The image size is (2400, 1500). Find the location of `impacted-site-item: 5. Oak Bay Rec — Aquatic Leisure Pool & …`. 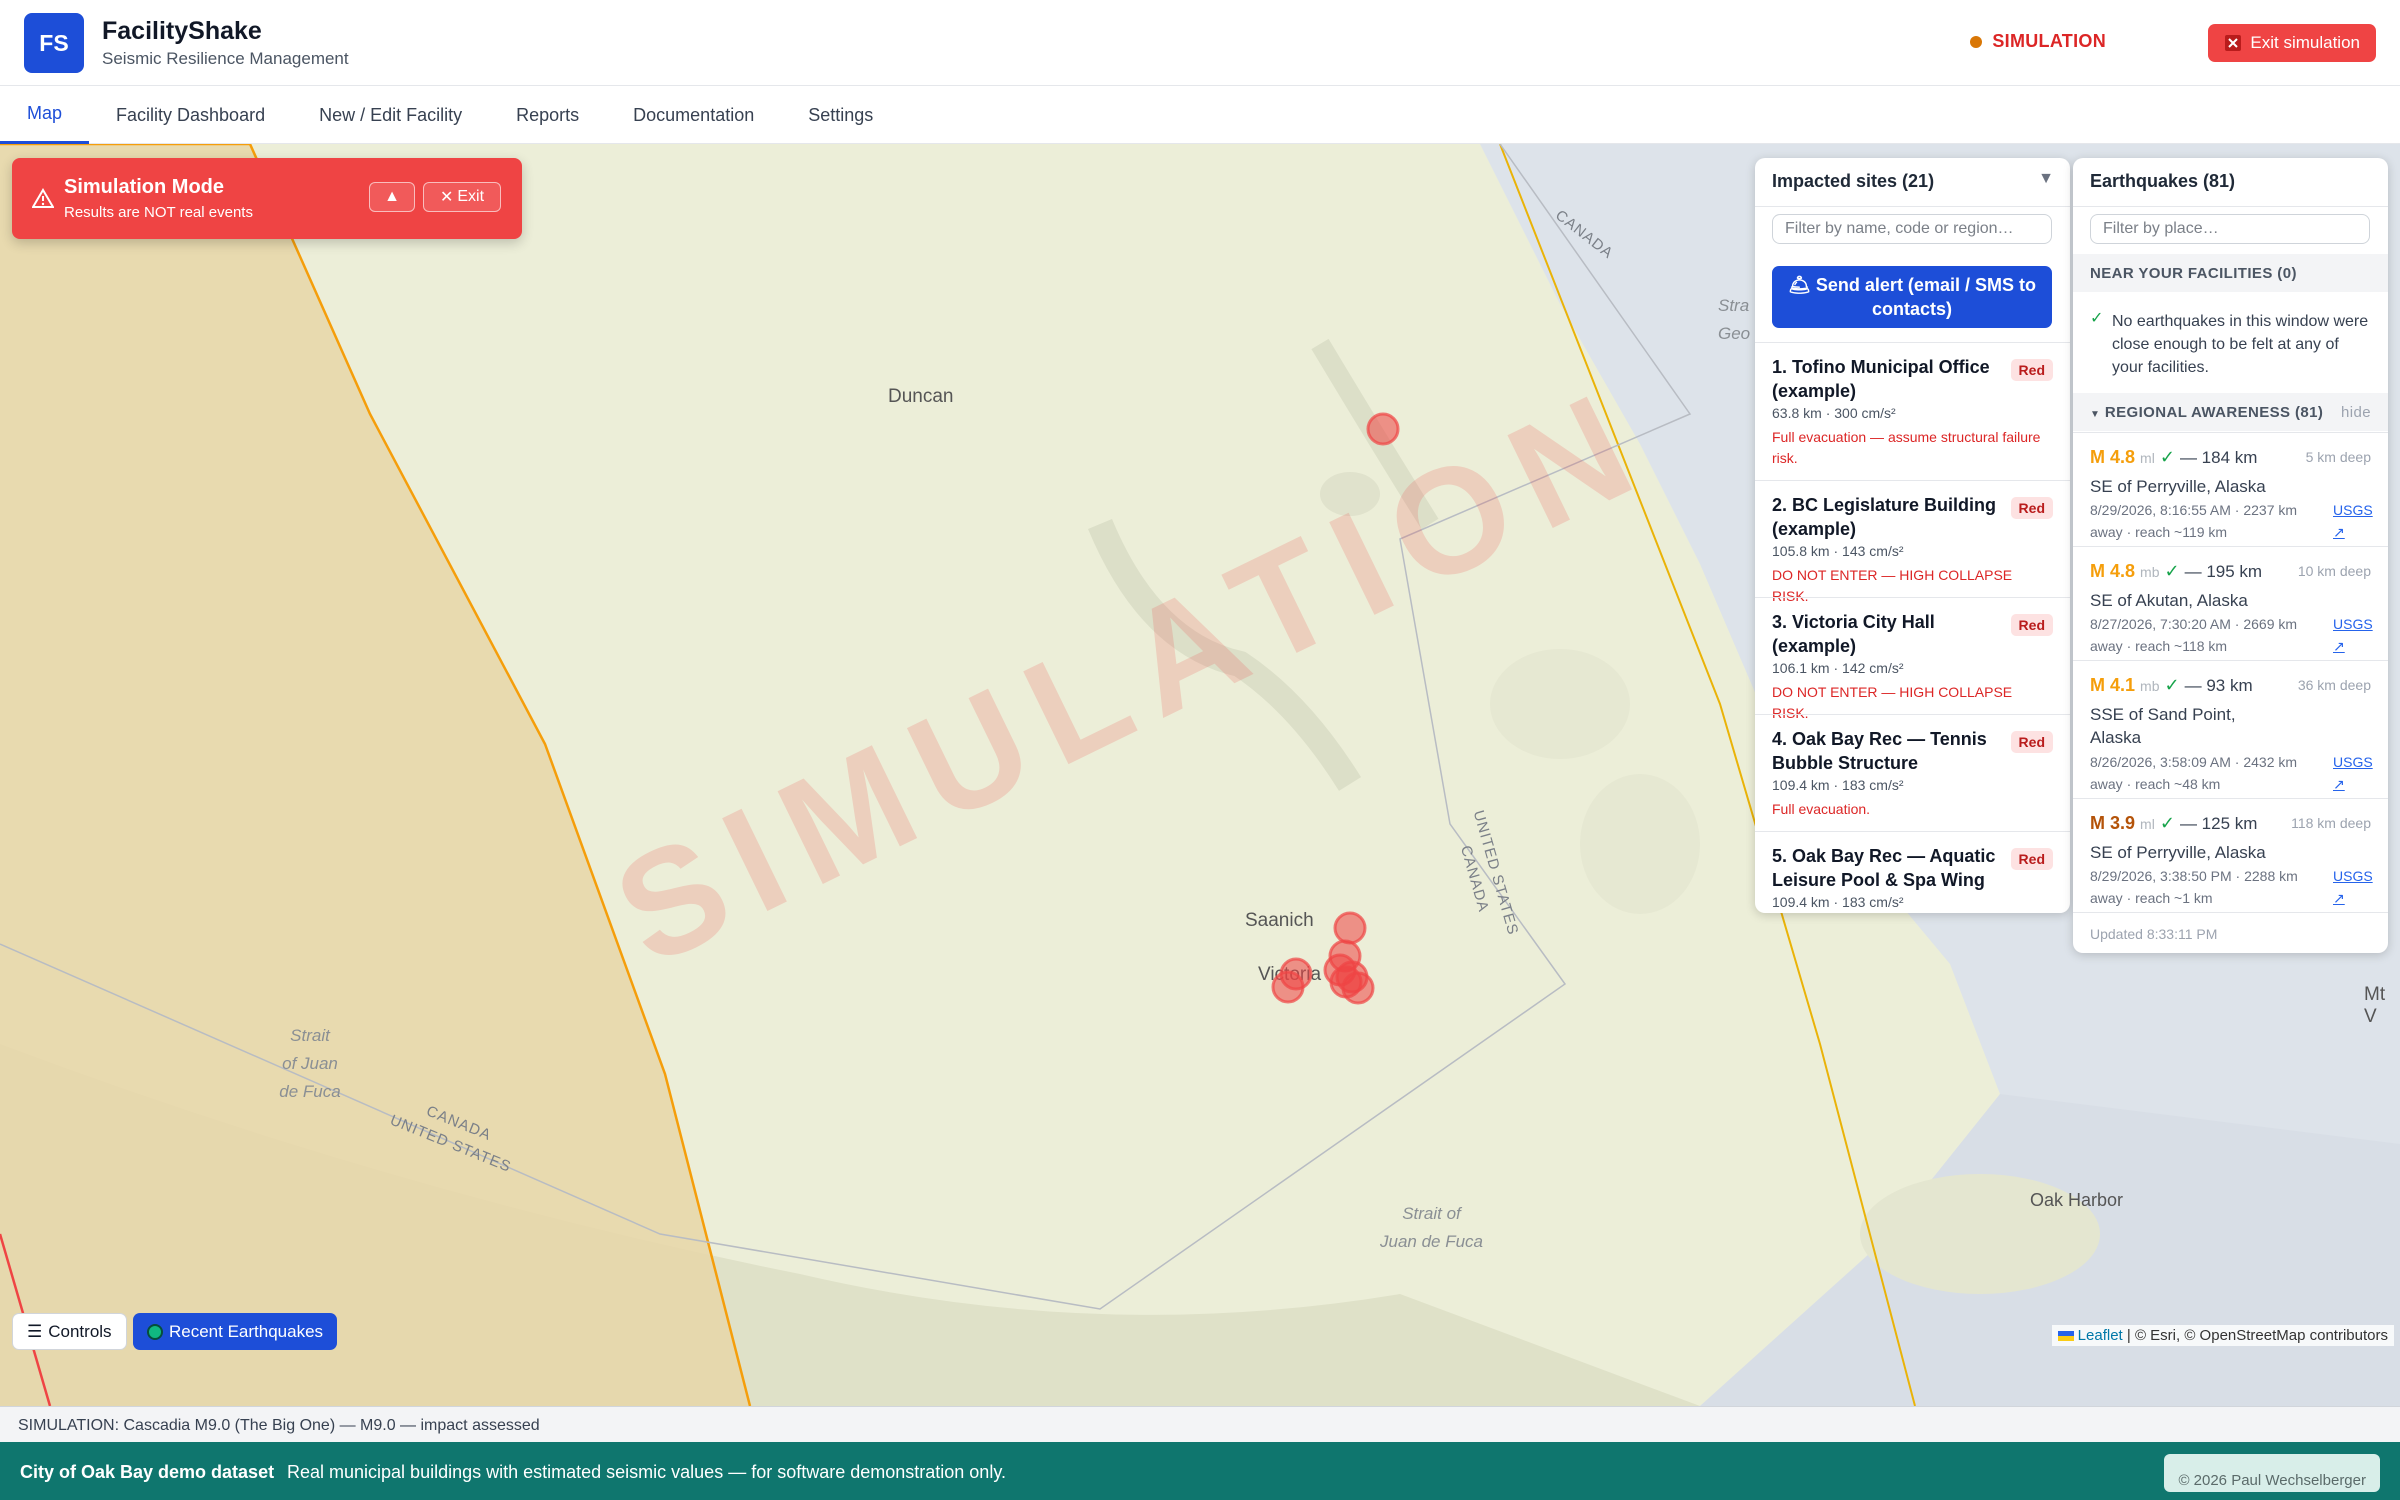

impacted-site-item: 5. Oak Bay Rec — Aquatic Leisure Pool & … is located at coordinates (1912, 872).